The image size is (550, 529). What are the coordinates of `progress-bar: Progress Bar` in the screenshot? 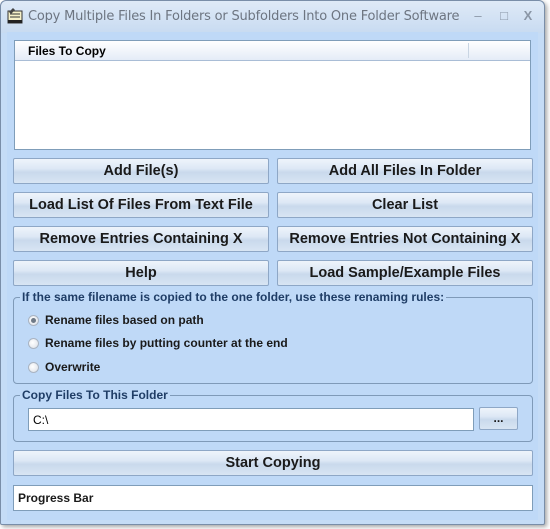 It's located at (273, 498).